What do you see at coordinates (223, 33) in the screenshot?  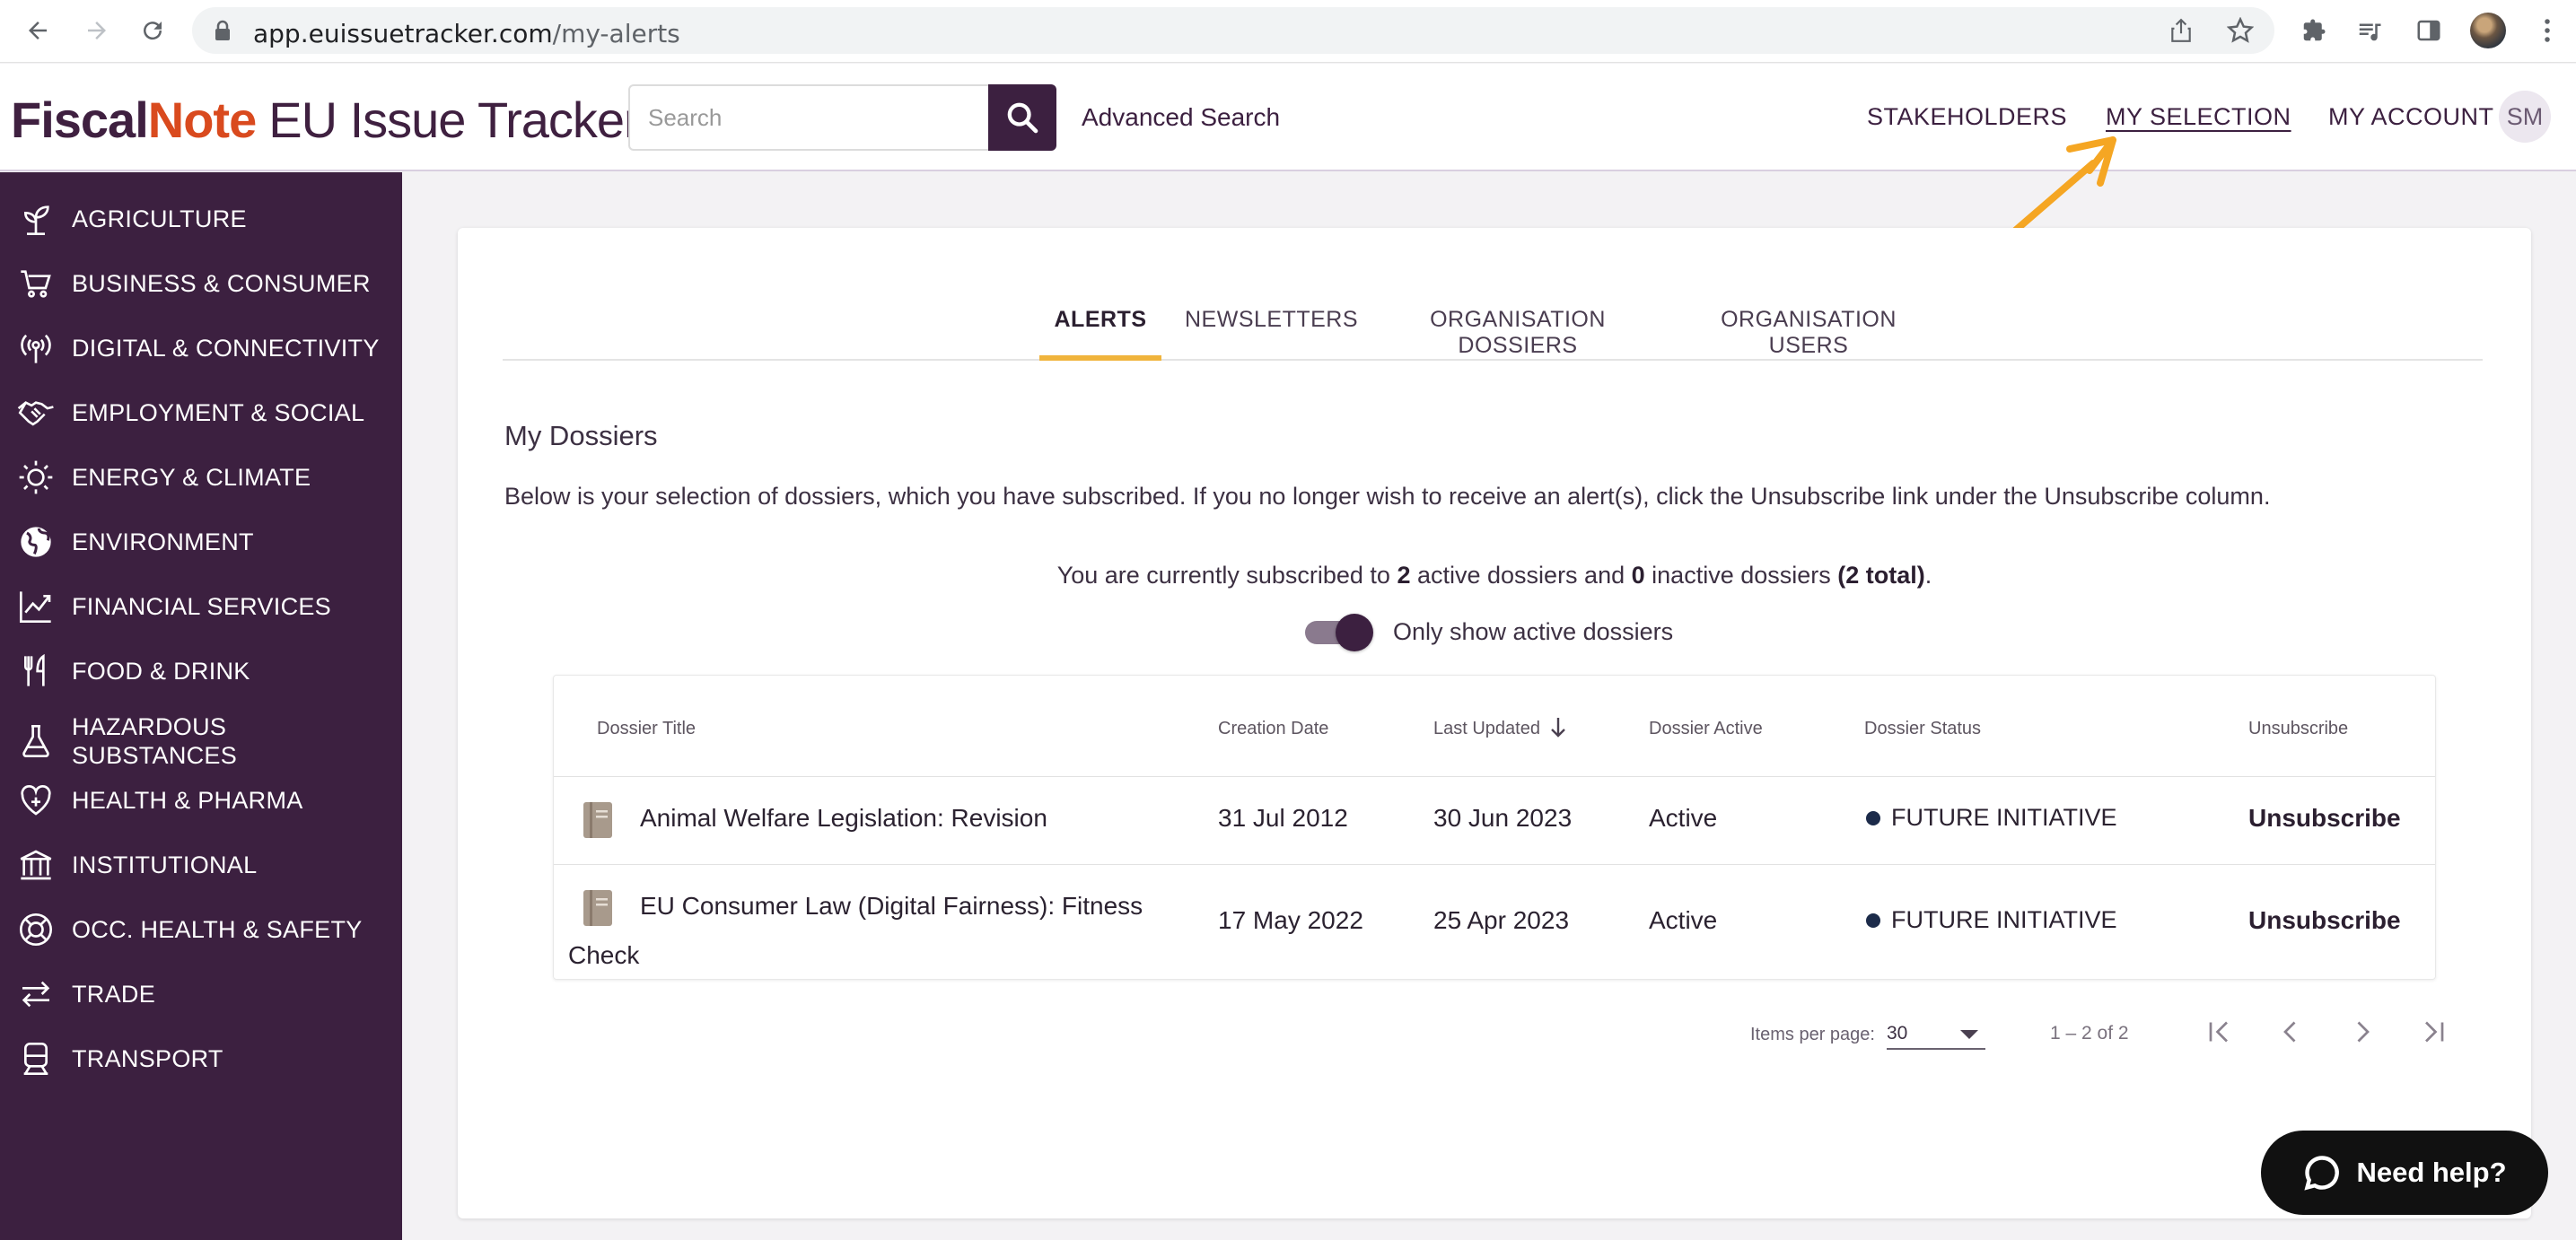 I see `lock-icon` at bounding box center [223, 33].